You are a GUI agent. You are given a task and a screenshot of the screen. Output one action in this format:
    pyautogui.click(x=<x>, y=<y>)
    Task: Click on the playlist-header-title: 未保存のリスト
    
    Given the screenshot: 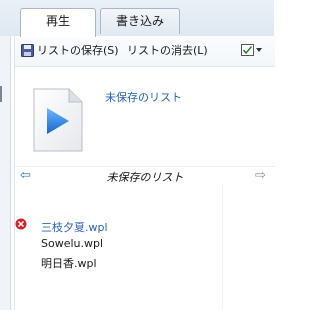 What is the action you would take?
    pyautogui.click(x=145, y=177)
    